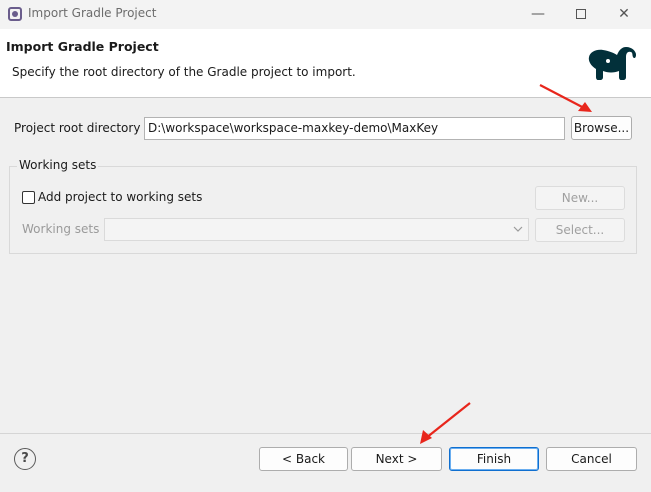 The width and height of the screenshot is (651, 492). What do you see at coordinates (303, 459) in the screenshot?
I see `back-button: < Back` at bounding box center [303, 459].